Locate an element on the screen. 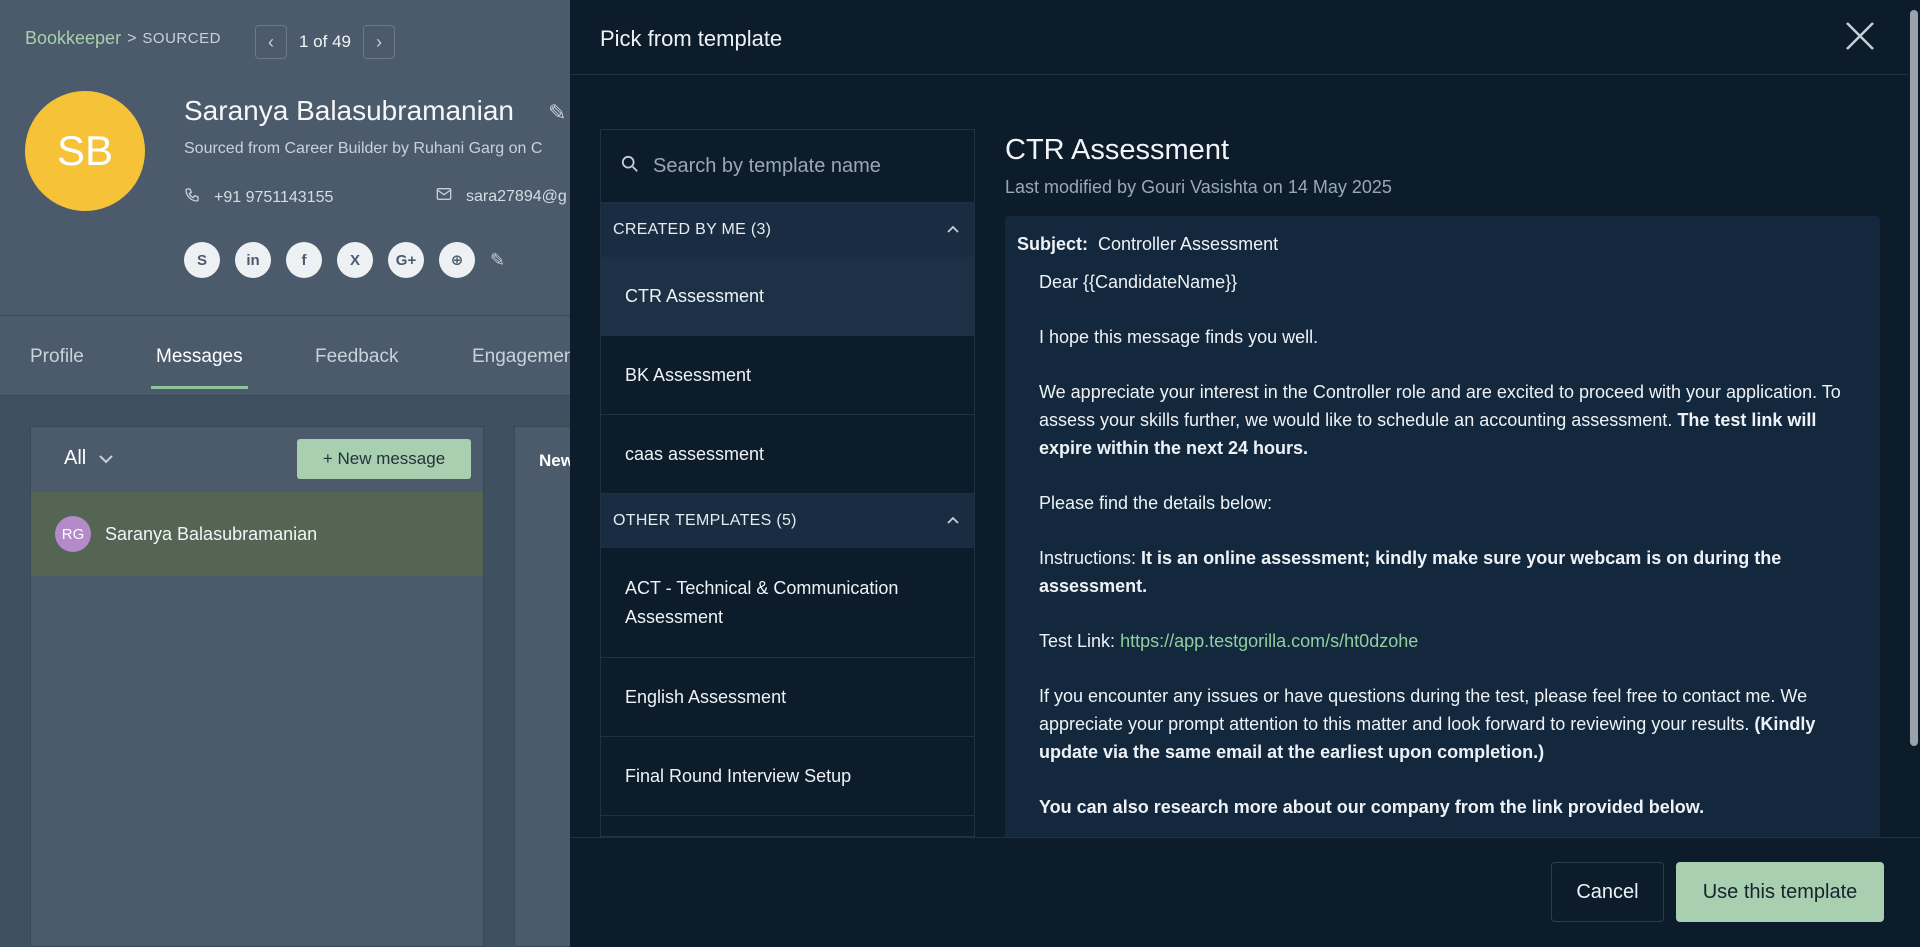  group-header-other-templates: OTHER TEMPLATES (5) is located at coordinates (787, 521).